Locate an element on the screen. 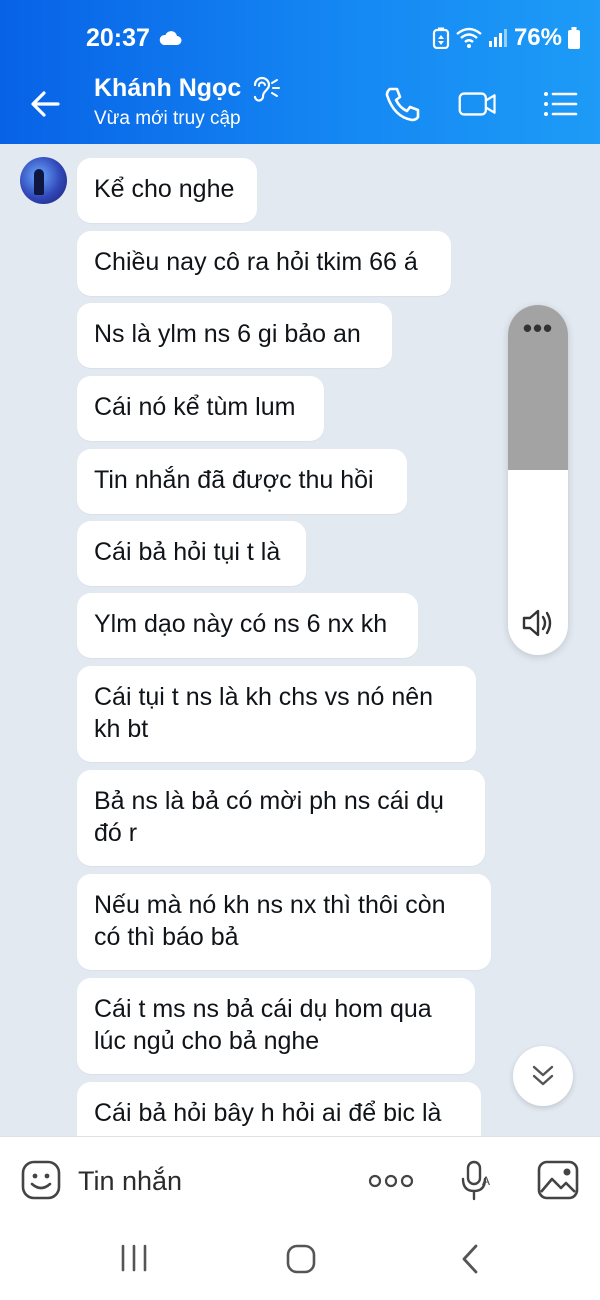 This screenshot has height=1300, width=600. message-input-bar: A is located at coordinates (300, 1180).